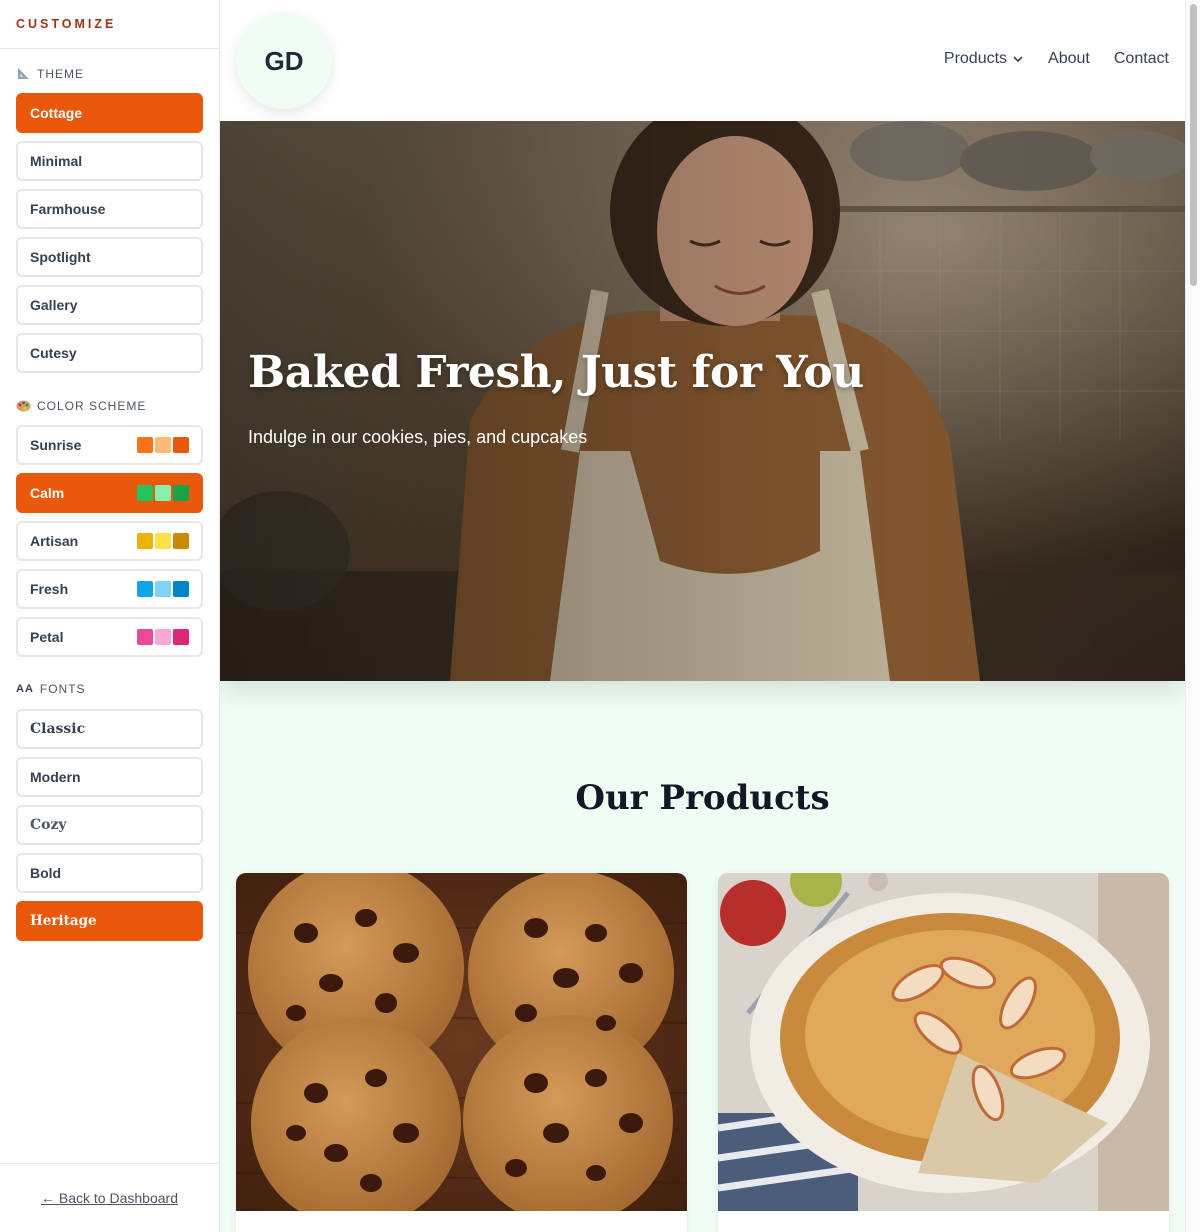 This screenshot has width=1200, height=1232. What do you see at coordinates (62, 689) in the screenshot?
I see `fonts-label: FONTS` at bounding box center [62, 689].